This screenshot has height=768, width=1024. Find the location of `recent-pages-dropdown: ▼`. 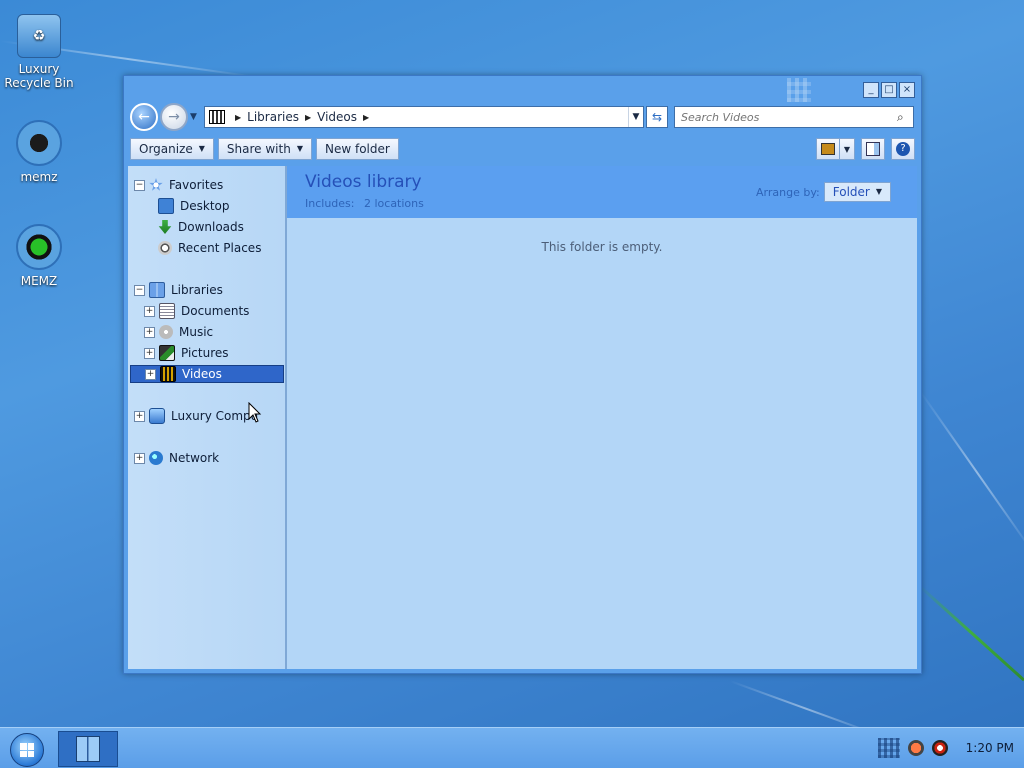

recent-pages-dropdown: ▼ is located at coordinates (195, 117).